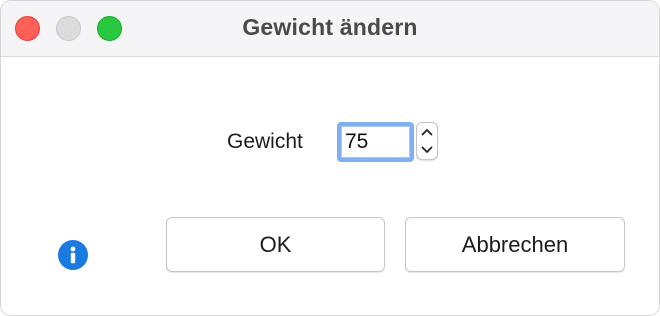 Image resolution: width=660 pixels, height=316 pixels. What do you see at coordinates (275, 244) in the screenshot?
I see `ok-button: OK` at bounding box center [275, 244].